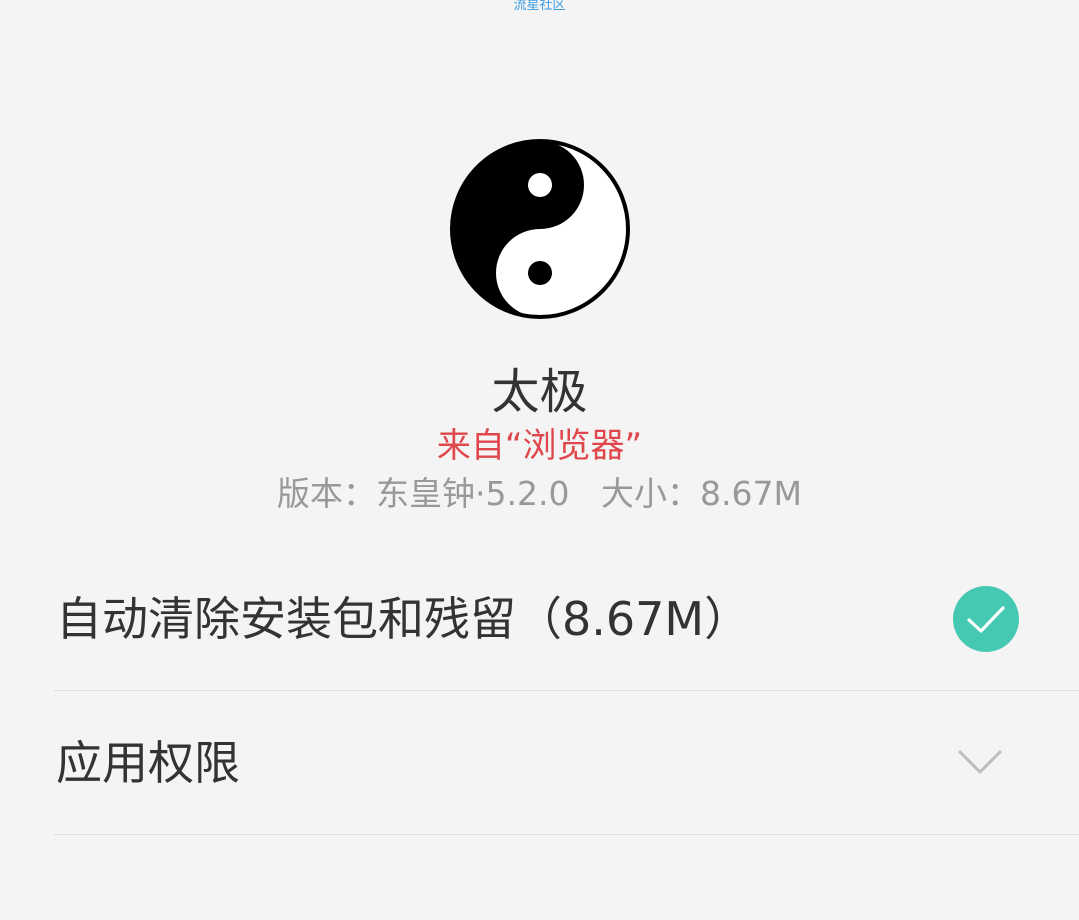  I want to click on check-circle-icon, so click(986, 619).